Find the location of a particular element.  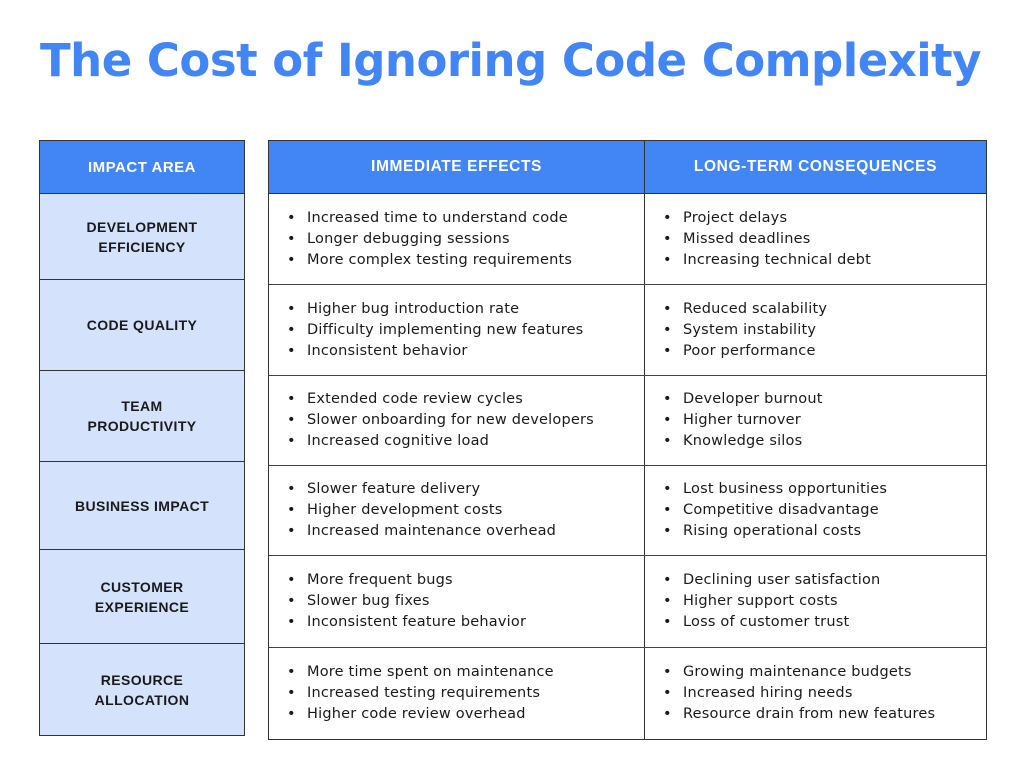

list-item: Increased testing requirements is located at coordinates (420, 693).